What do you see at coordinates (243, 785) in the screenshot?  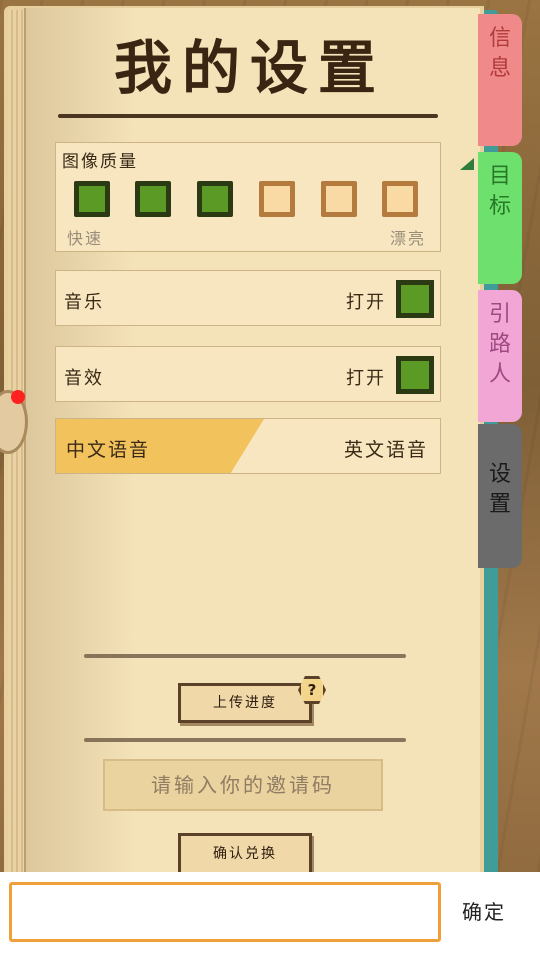 I see `invite-code-field: 请输入你的邀请码` at bounding box center [243, 785].